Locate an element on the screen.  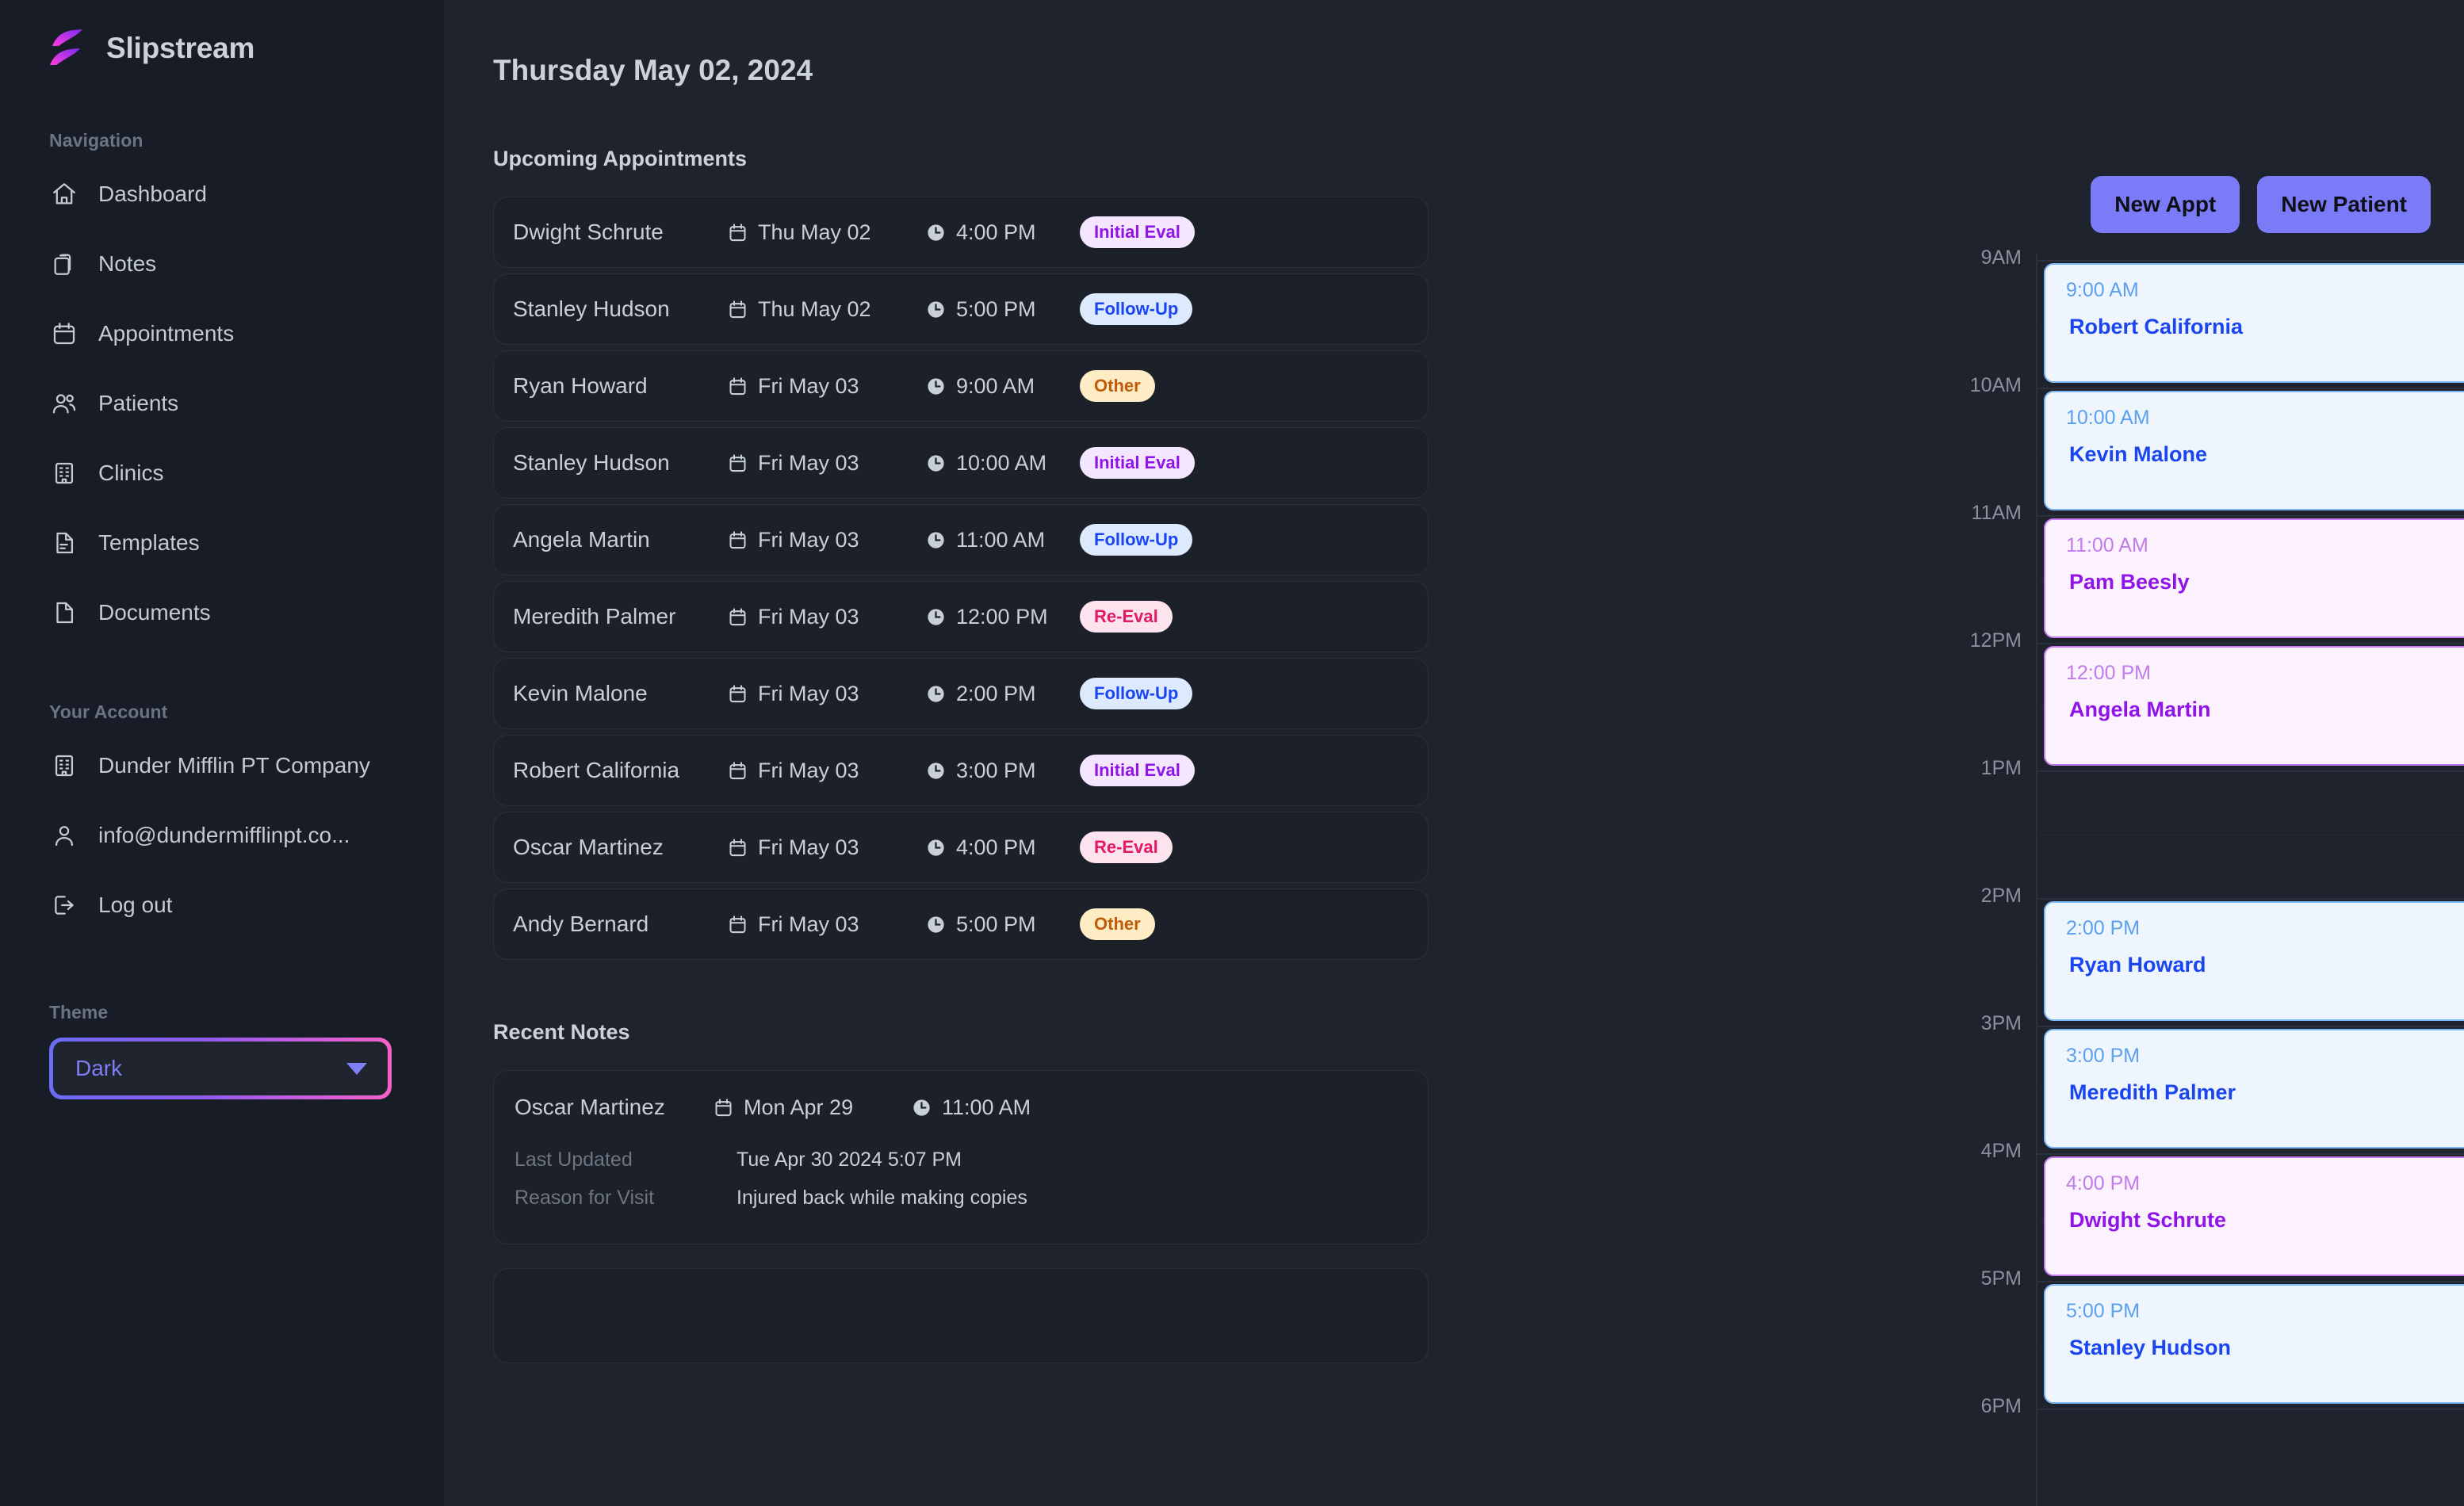
sidebar-item-logout: Log out is located at coordinates (222, 905).